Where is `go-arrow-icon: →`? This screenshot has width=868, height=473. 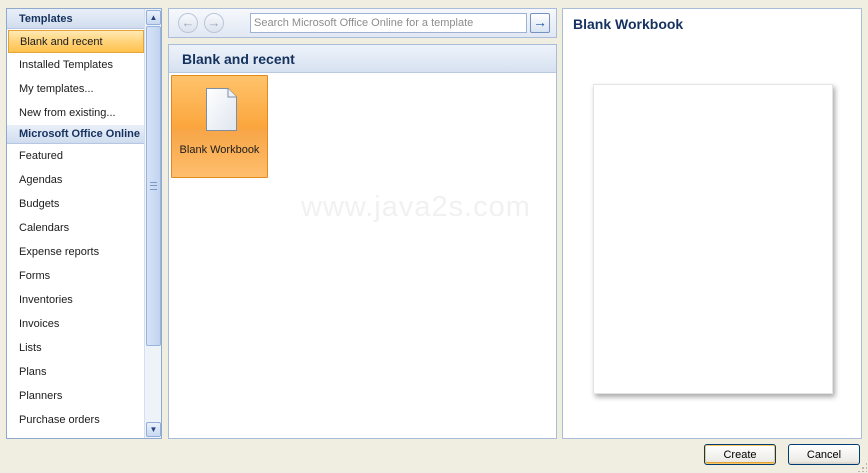
go-arrow-icon: → is located at coordinates (540, 22).